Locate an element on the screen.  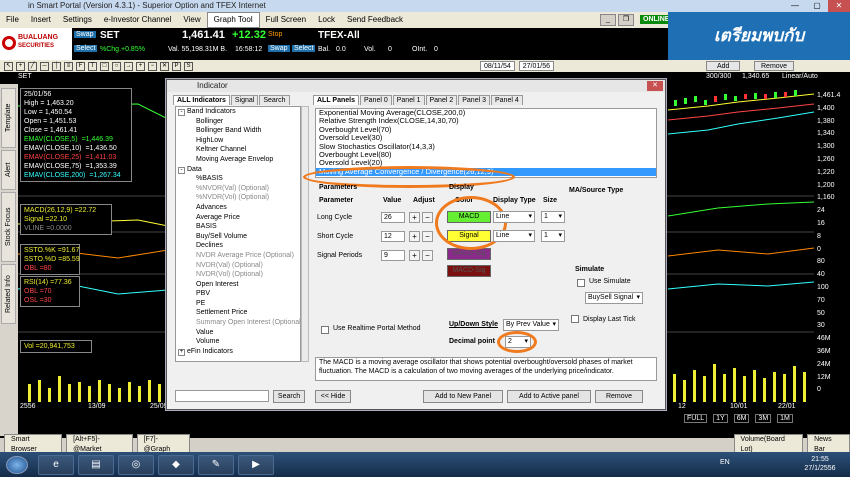
promo-banner: เตรียมพบกับ is located at coordinates (759, 36).